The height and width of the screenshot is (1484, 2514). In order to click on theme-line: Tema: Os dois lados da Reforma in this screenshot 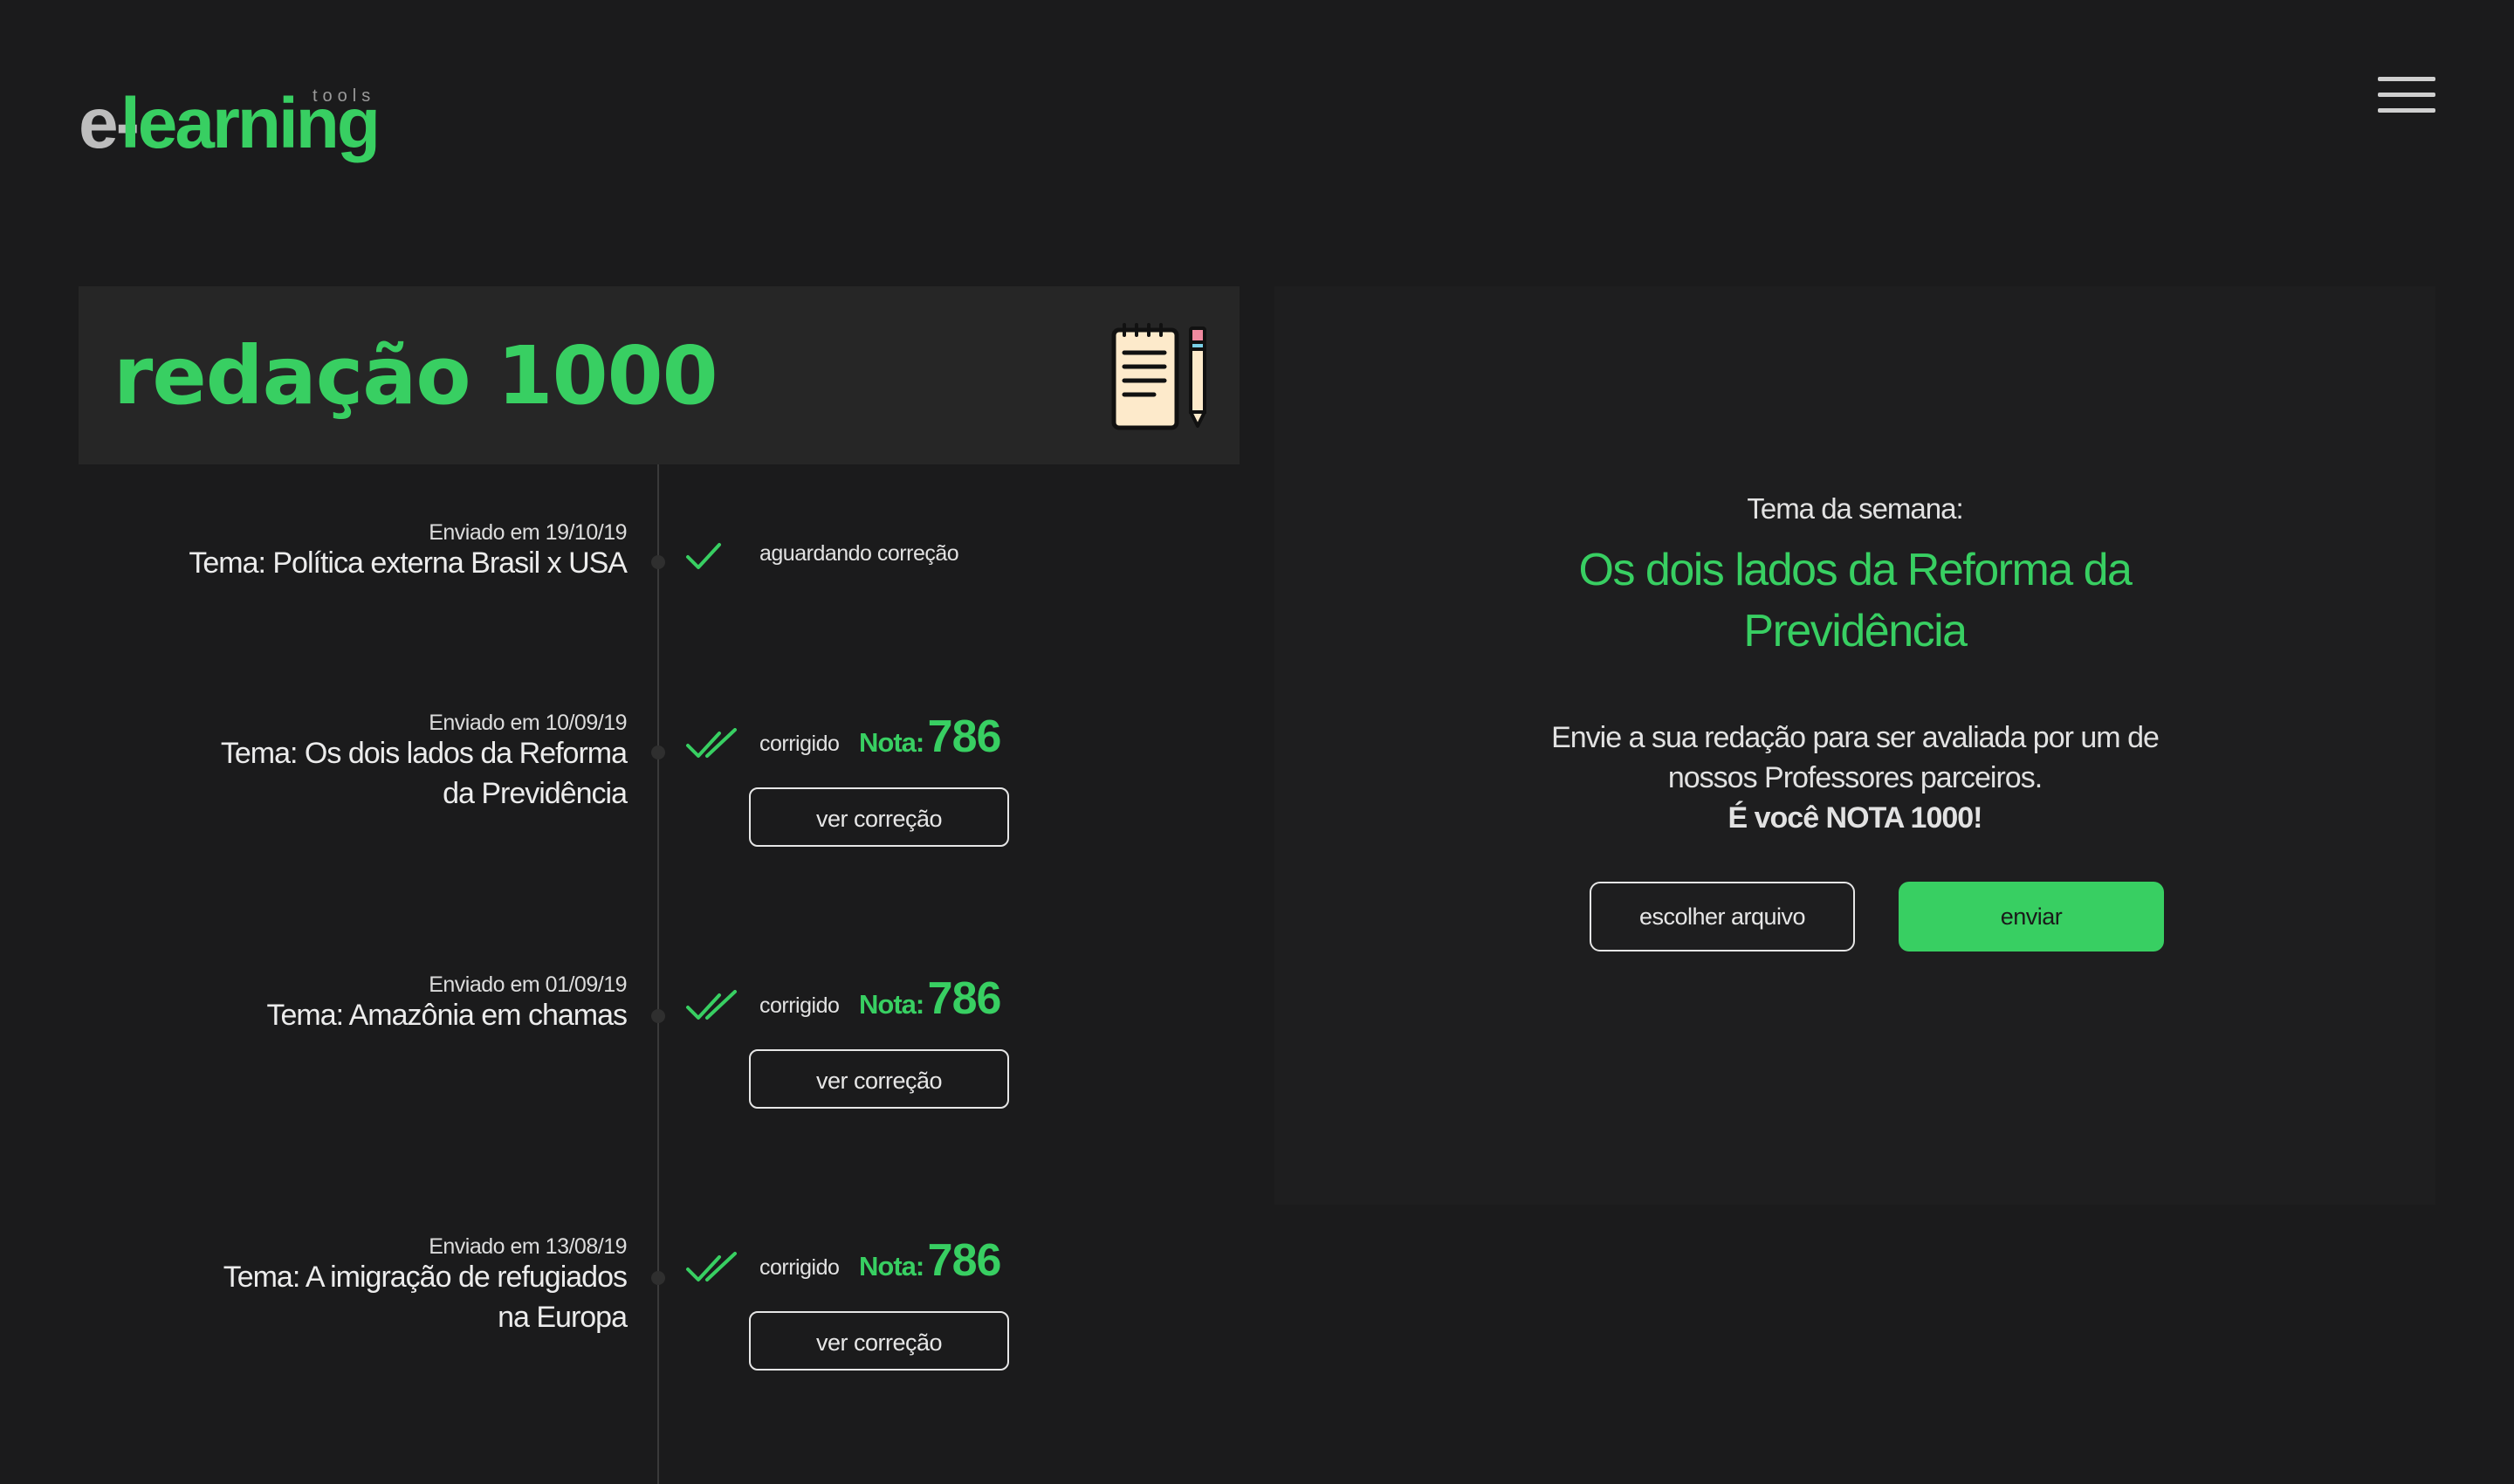, I will do `click(424, 754)`.